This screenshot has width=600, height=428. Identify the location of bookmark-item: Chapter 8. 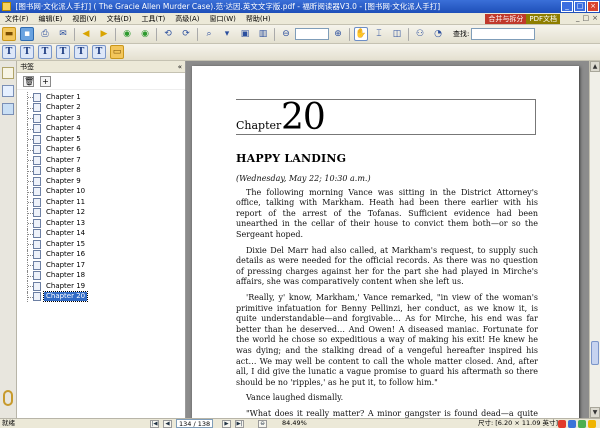
(101, 170).